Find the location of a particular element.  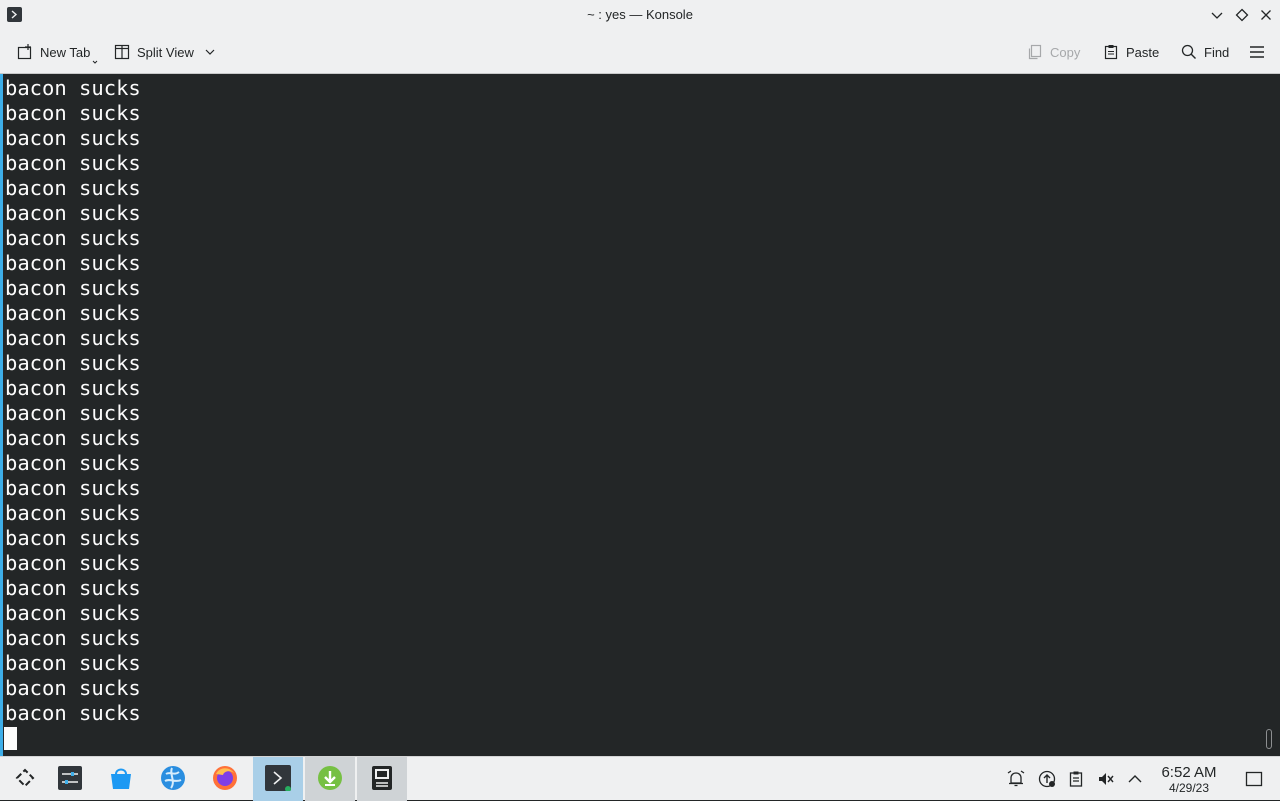

taskbar-discover is located at coordinates (121, 779).